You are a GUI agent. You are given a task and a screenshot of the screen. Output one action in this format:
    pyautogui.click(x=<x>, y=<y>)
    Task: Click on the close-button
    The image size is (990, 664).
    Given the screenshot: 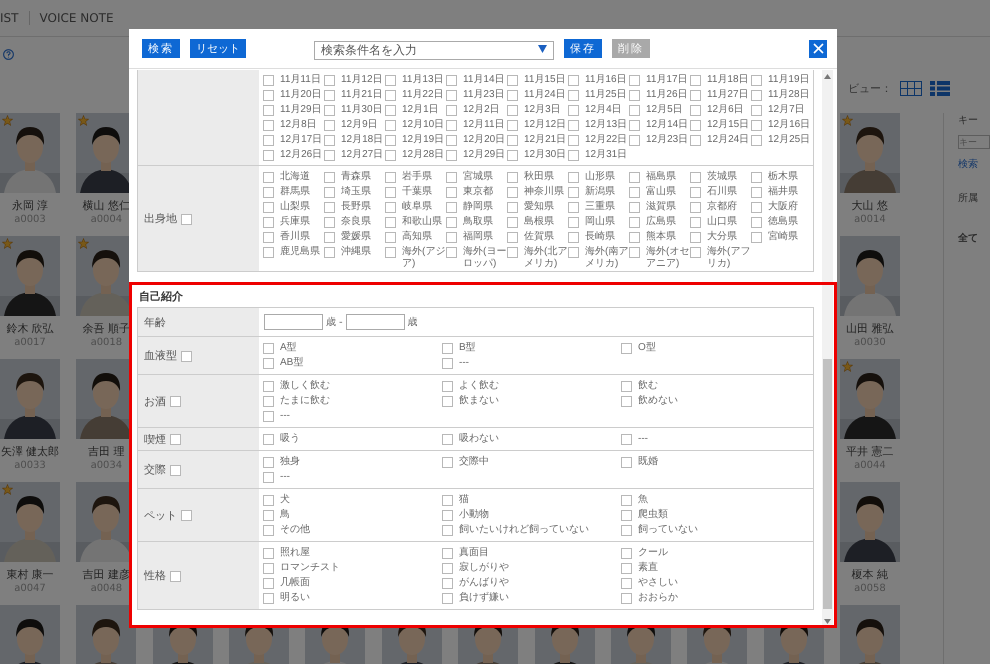 What is the action you would take?
    pyautogui.click(x=818, y=49)
    